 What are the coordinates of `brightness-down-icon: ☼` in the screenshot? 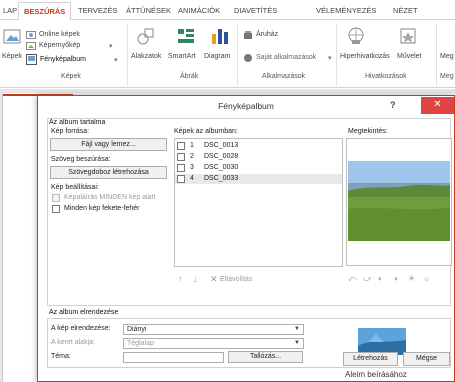 It's located at (426, 278).